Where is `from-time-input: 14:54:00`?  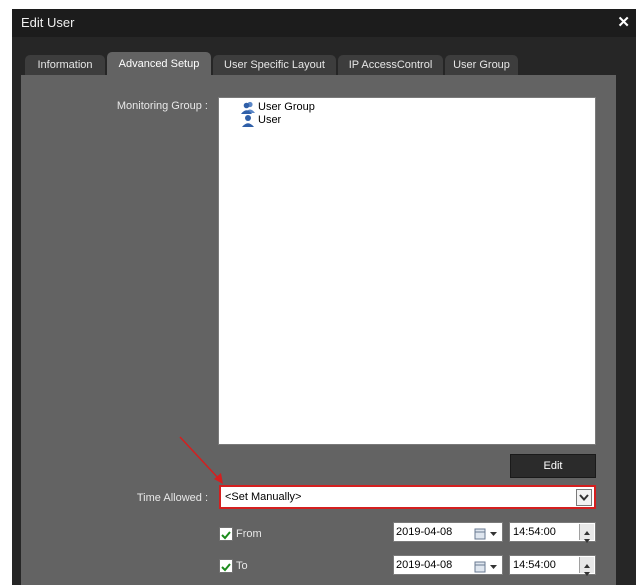 from-time-input: 14:54:00 is located at coordinates (552, 532).